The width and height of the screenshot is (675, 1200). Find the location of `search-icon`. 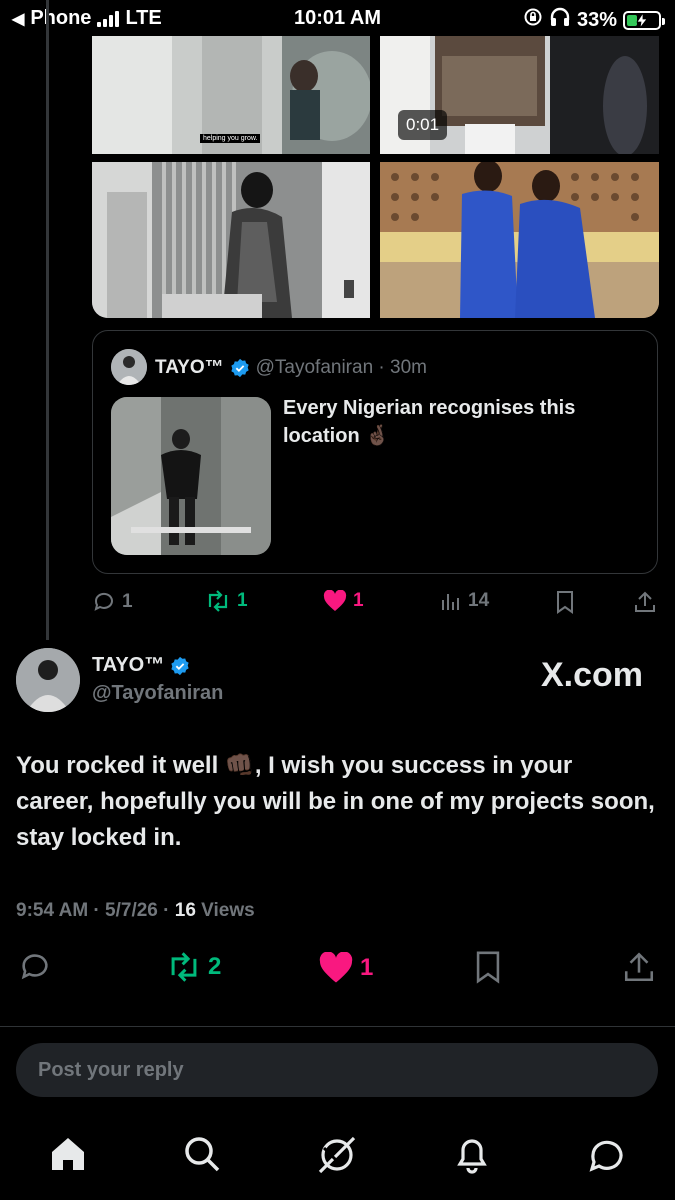

search-icon is located at coordinates (202, 1154).